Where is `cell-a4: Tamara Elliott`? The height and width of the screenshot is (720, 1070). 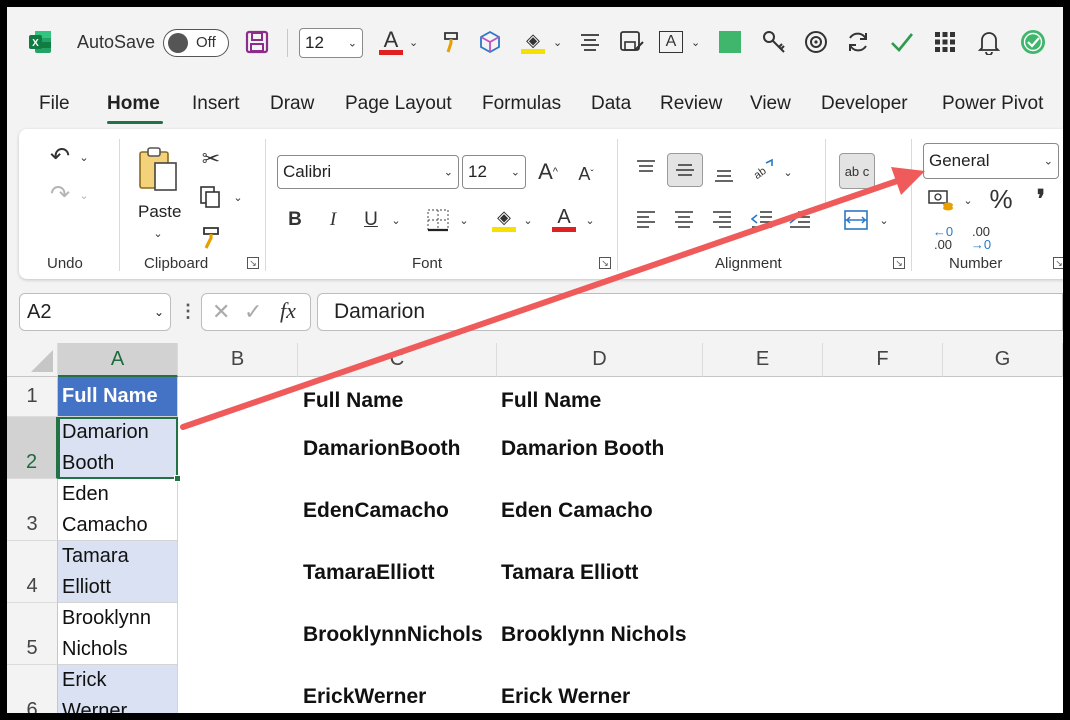
cell-a4: Tamara Elliott is located at coordinates (118, 572).